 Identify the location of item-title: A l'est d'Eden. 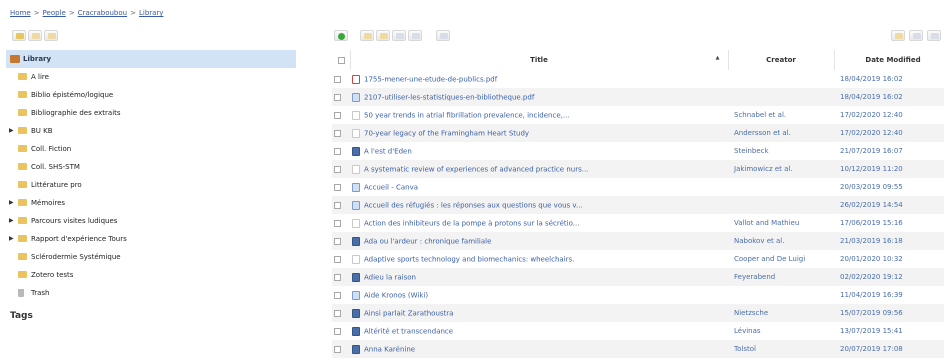
(388, 151).